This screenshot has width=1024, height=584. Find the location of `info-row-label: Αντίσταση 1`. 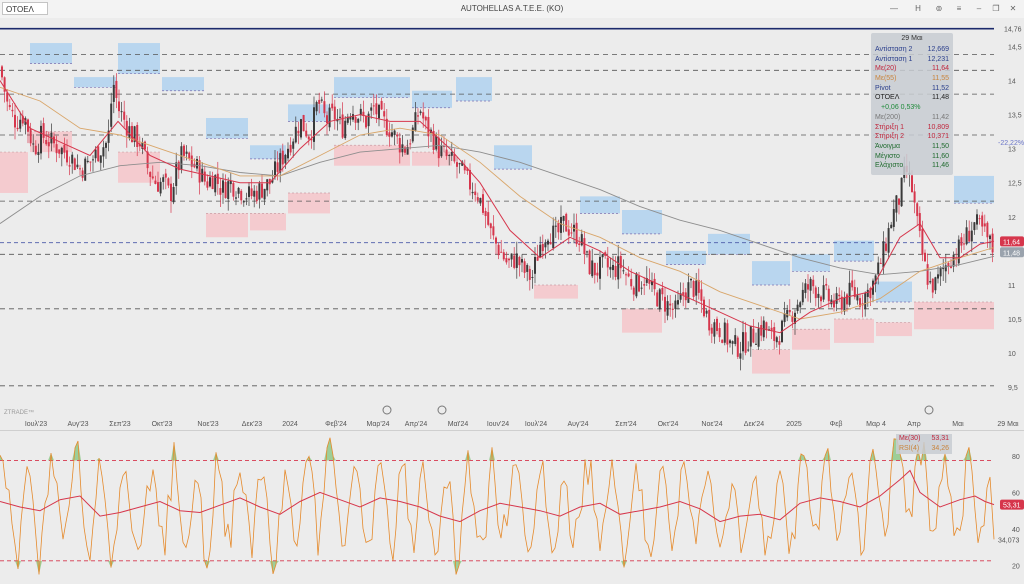

info-row-label: Αντίσταση 1 is located at coordinates (894, 59).